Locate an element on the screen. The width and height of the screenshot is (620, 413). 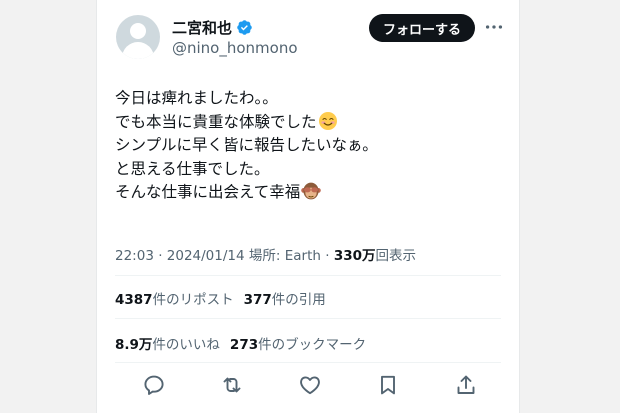
tweet-line-5-wrap: そんな仕事に出会えて幸福 is located at coordinates (246, 193).